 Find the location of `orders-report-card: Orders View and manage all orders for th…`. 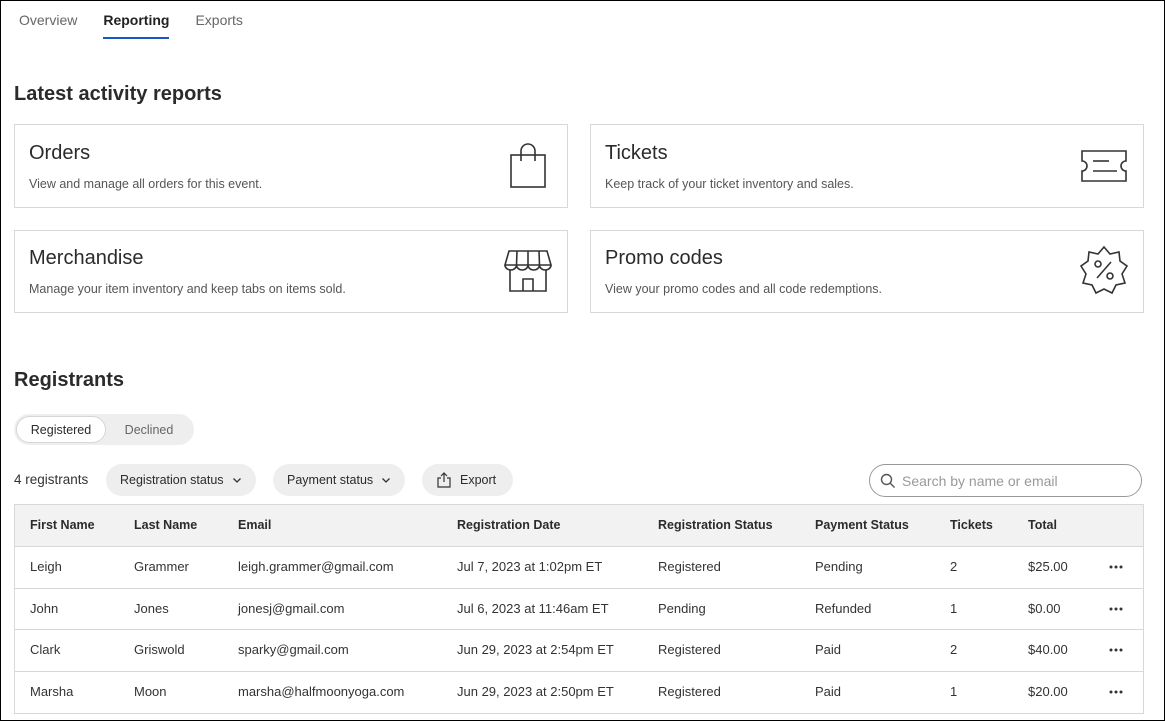

orders-report-card: Orders View and manage all orders for th… is located at coordinates (291, 166).